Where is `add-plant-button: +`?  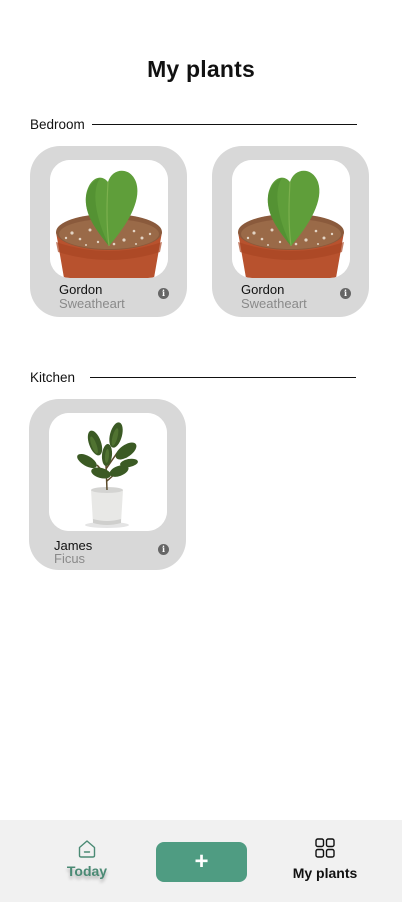 add-plant-button: + is located at coordinates (201, 862).